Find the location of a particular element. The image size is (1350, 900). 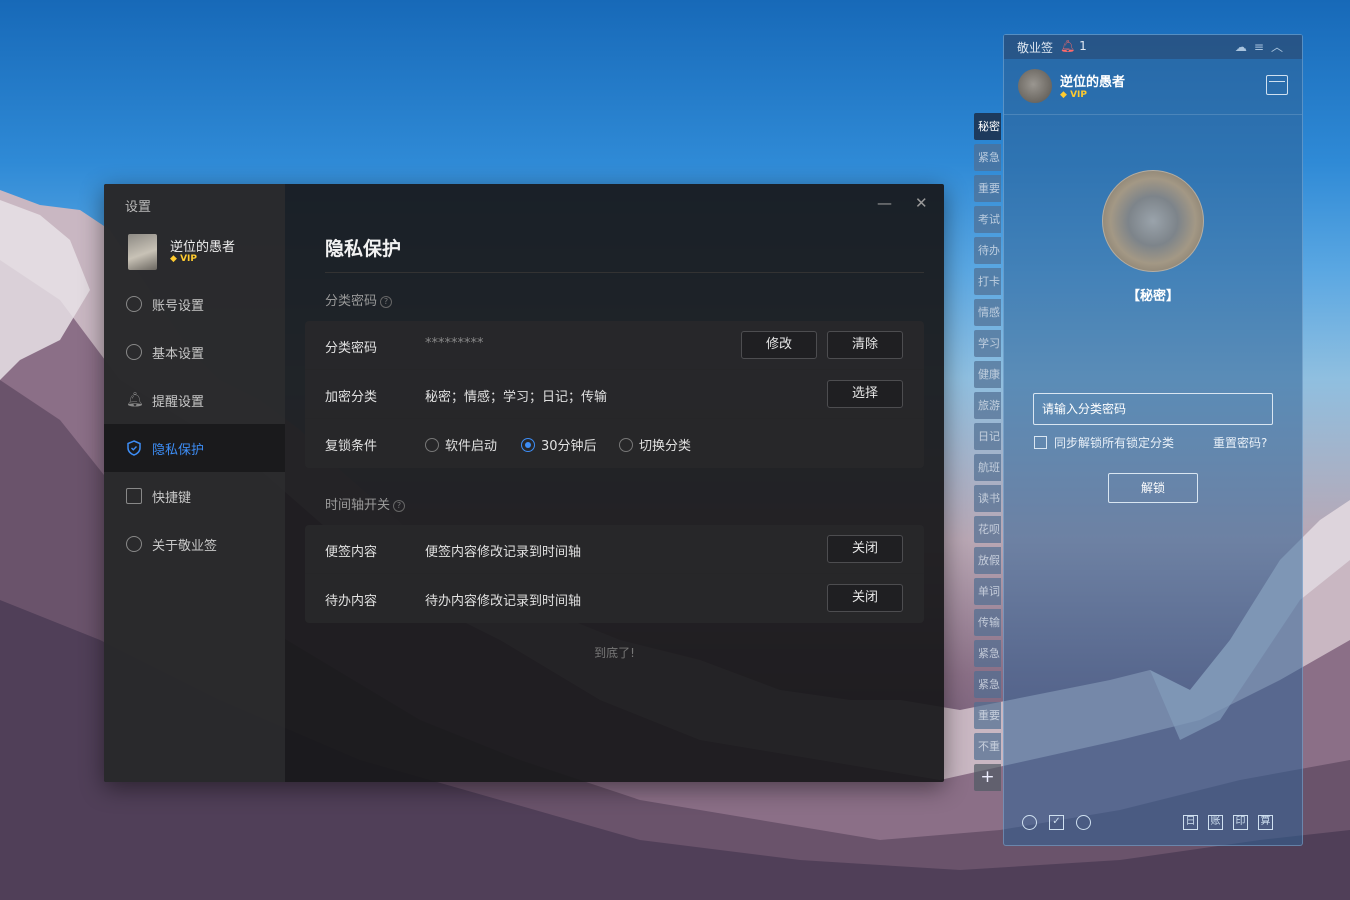

menu-icon: ≡ is located at coordinates (1262, 47).